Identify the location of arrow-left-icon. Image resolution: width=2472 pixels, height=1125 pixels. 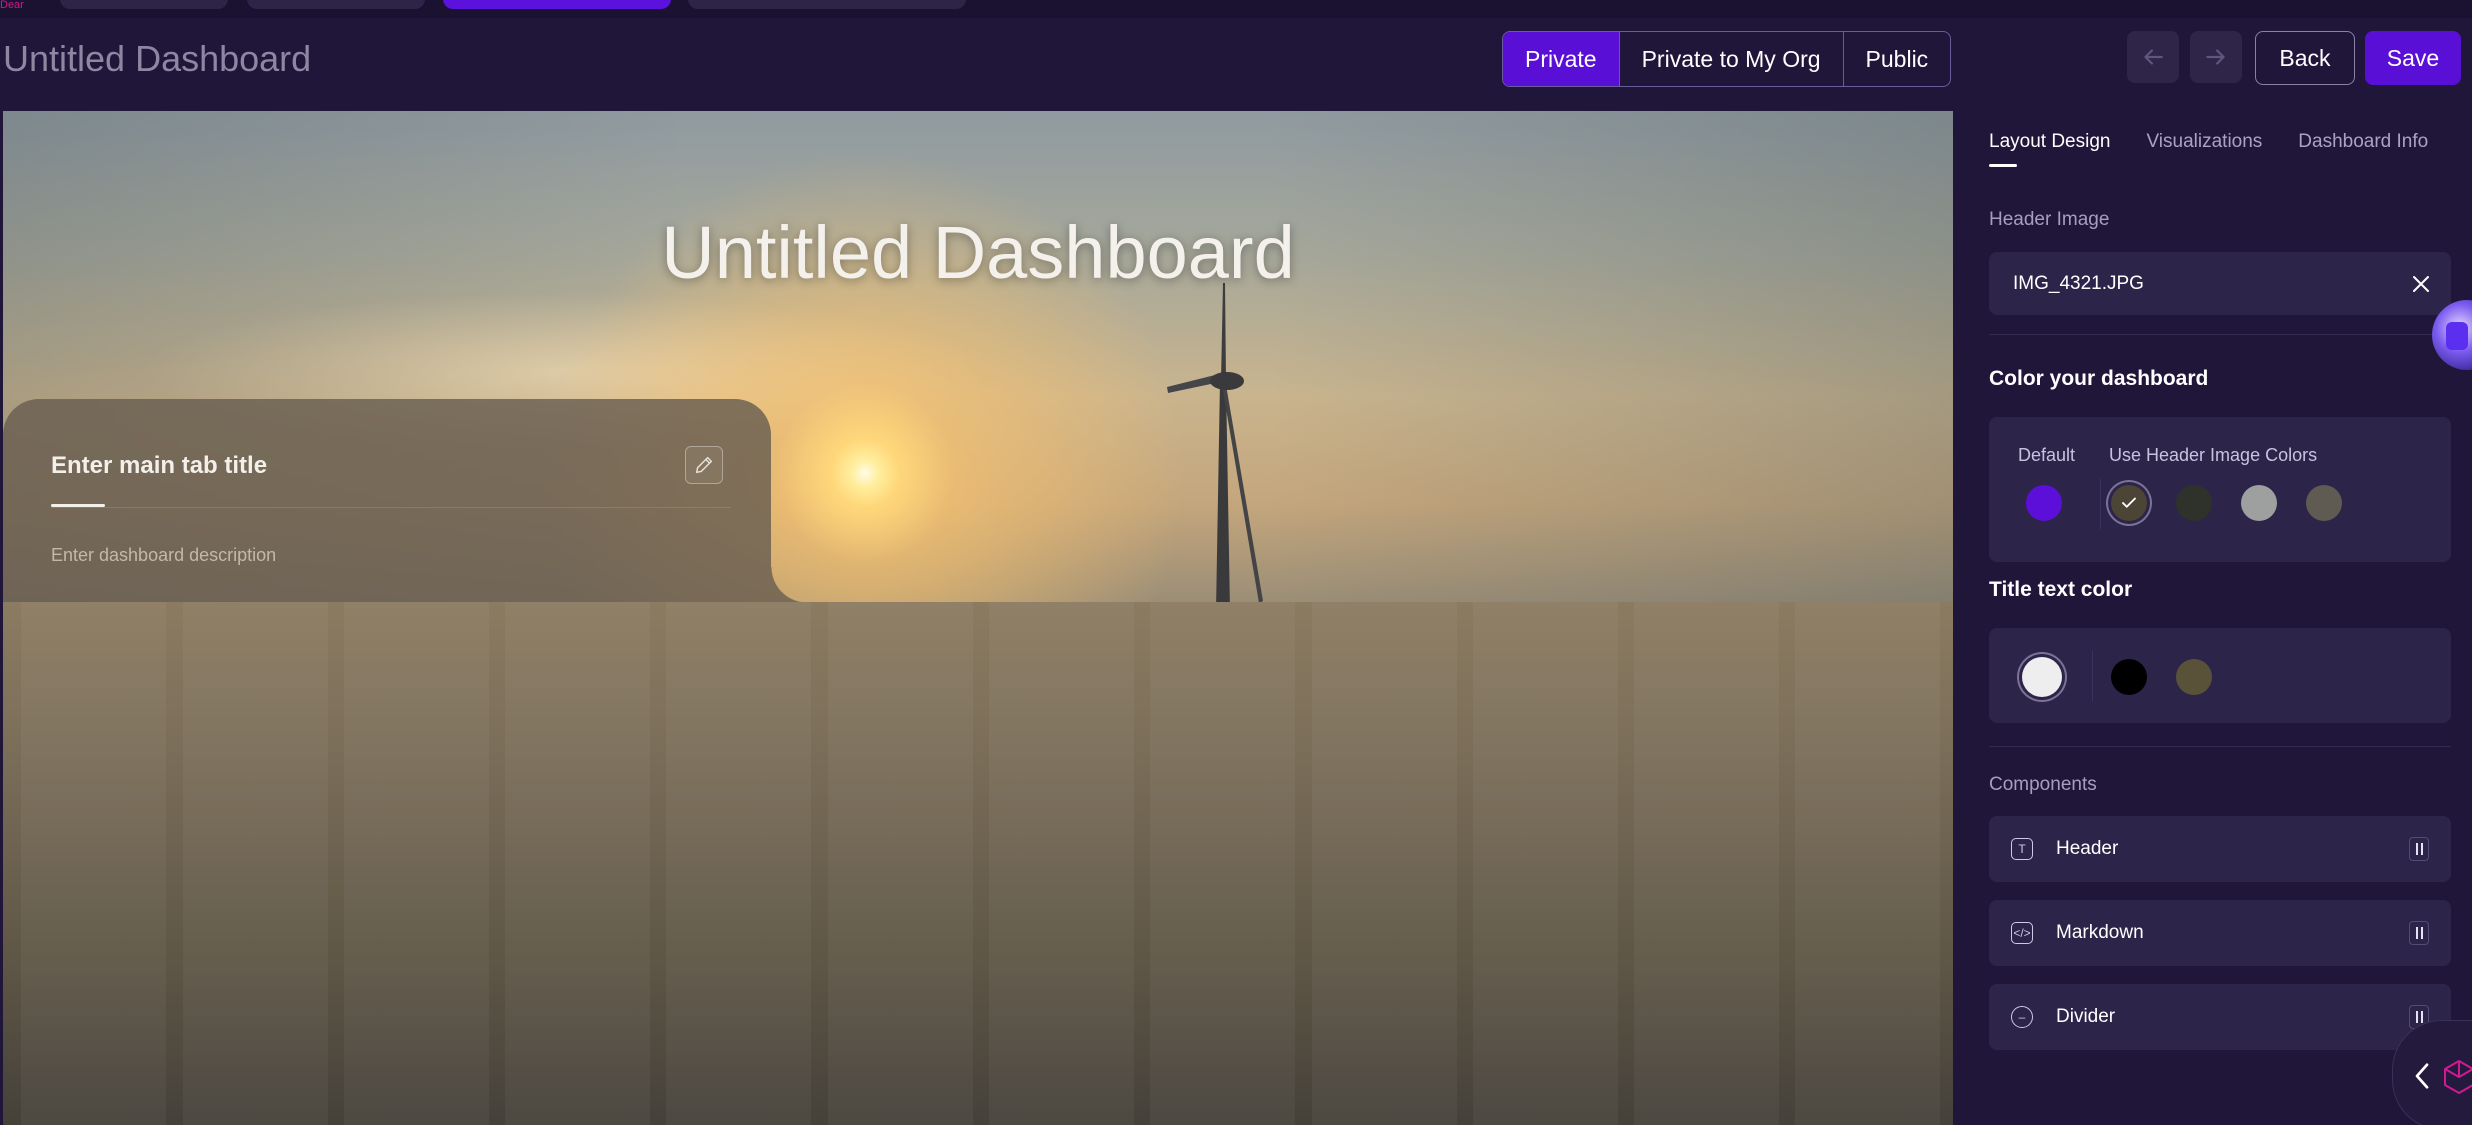
(2153, 57).